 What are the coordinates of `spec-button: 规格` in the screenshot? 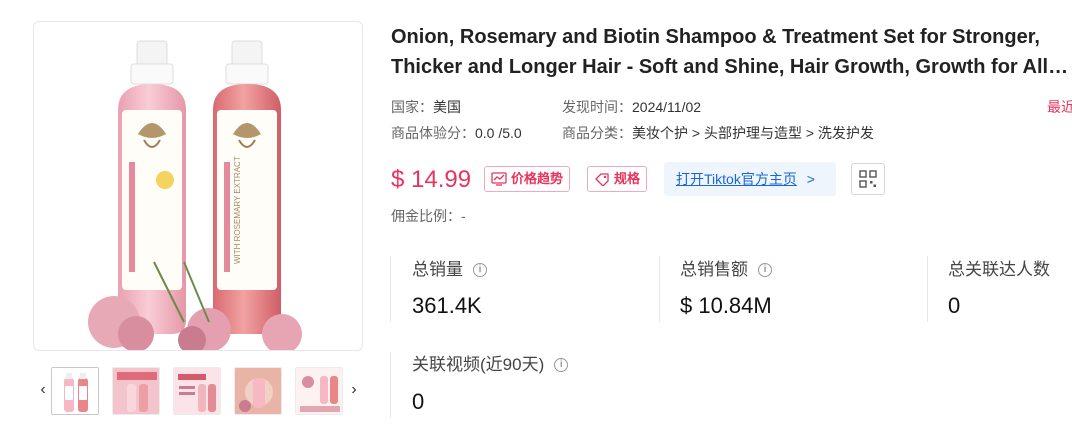 It's located at (617, 179).